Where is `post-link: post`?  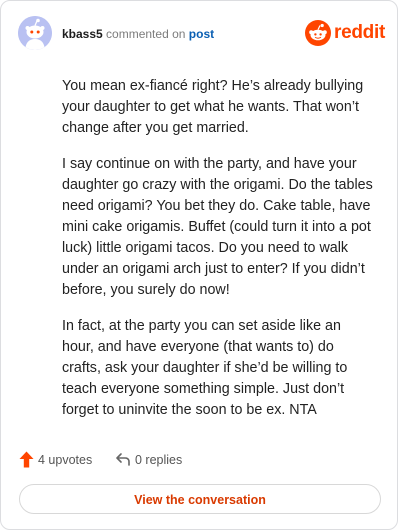 post-link: post is located at coordinates (201, 34).